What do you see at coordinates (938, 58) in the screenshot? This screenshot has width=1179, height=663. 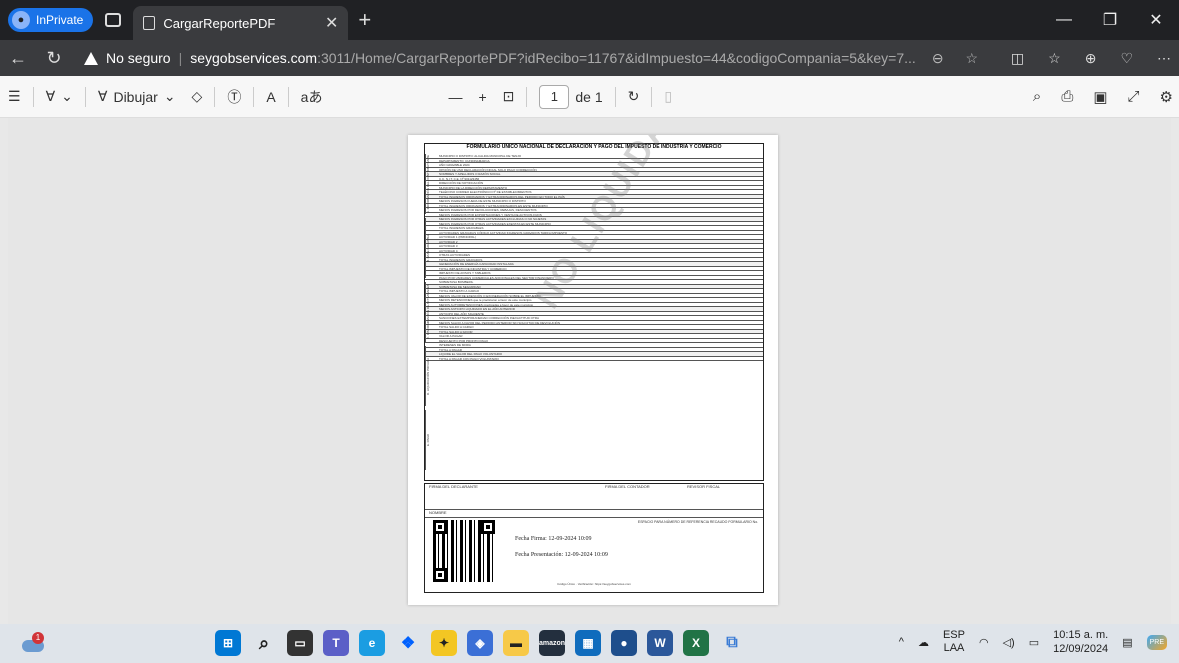 I see `zoom-icon: ⊖` at bounding box center [938, 58].